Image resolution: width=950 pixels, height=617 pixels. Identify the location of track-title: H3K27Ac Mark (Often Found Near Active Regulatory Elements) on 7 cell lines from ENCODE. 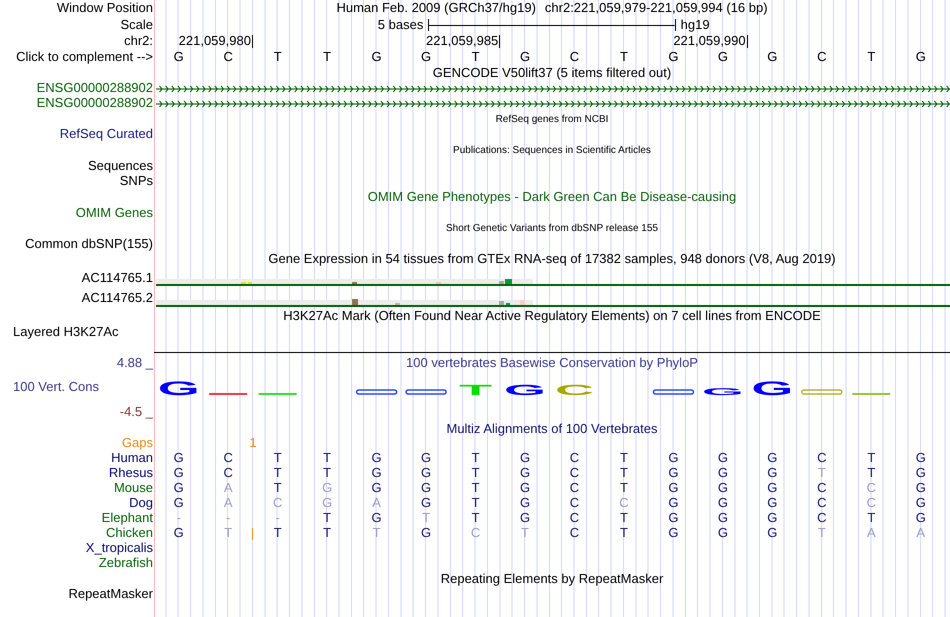
(552, 316).